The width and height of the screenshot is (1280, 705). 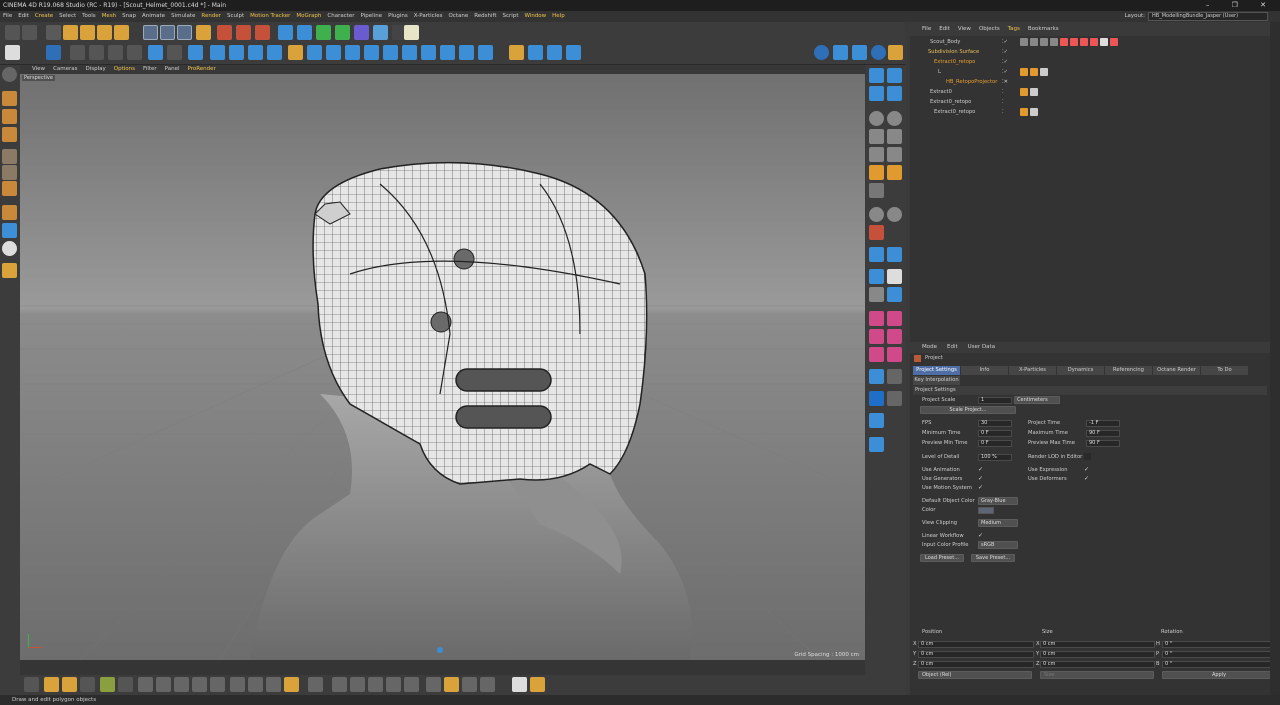 What do you see at coordinates (9, 74) in the screenshot?
I see `mode-toggle-icon` at bounding box center [9, 74].